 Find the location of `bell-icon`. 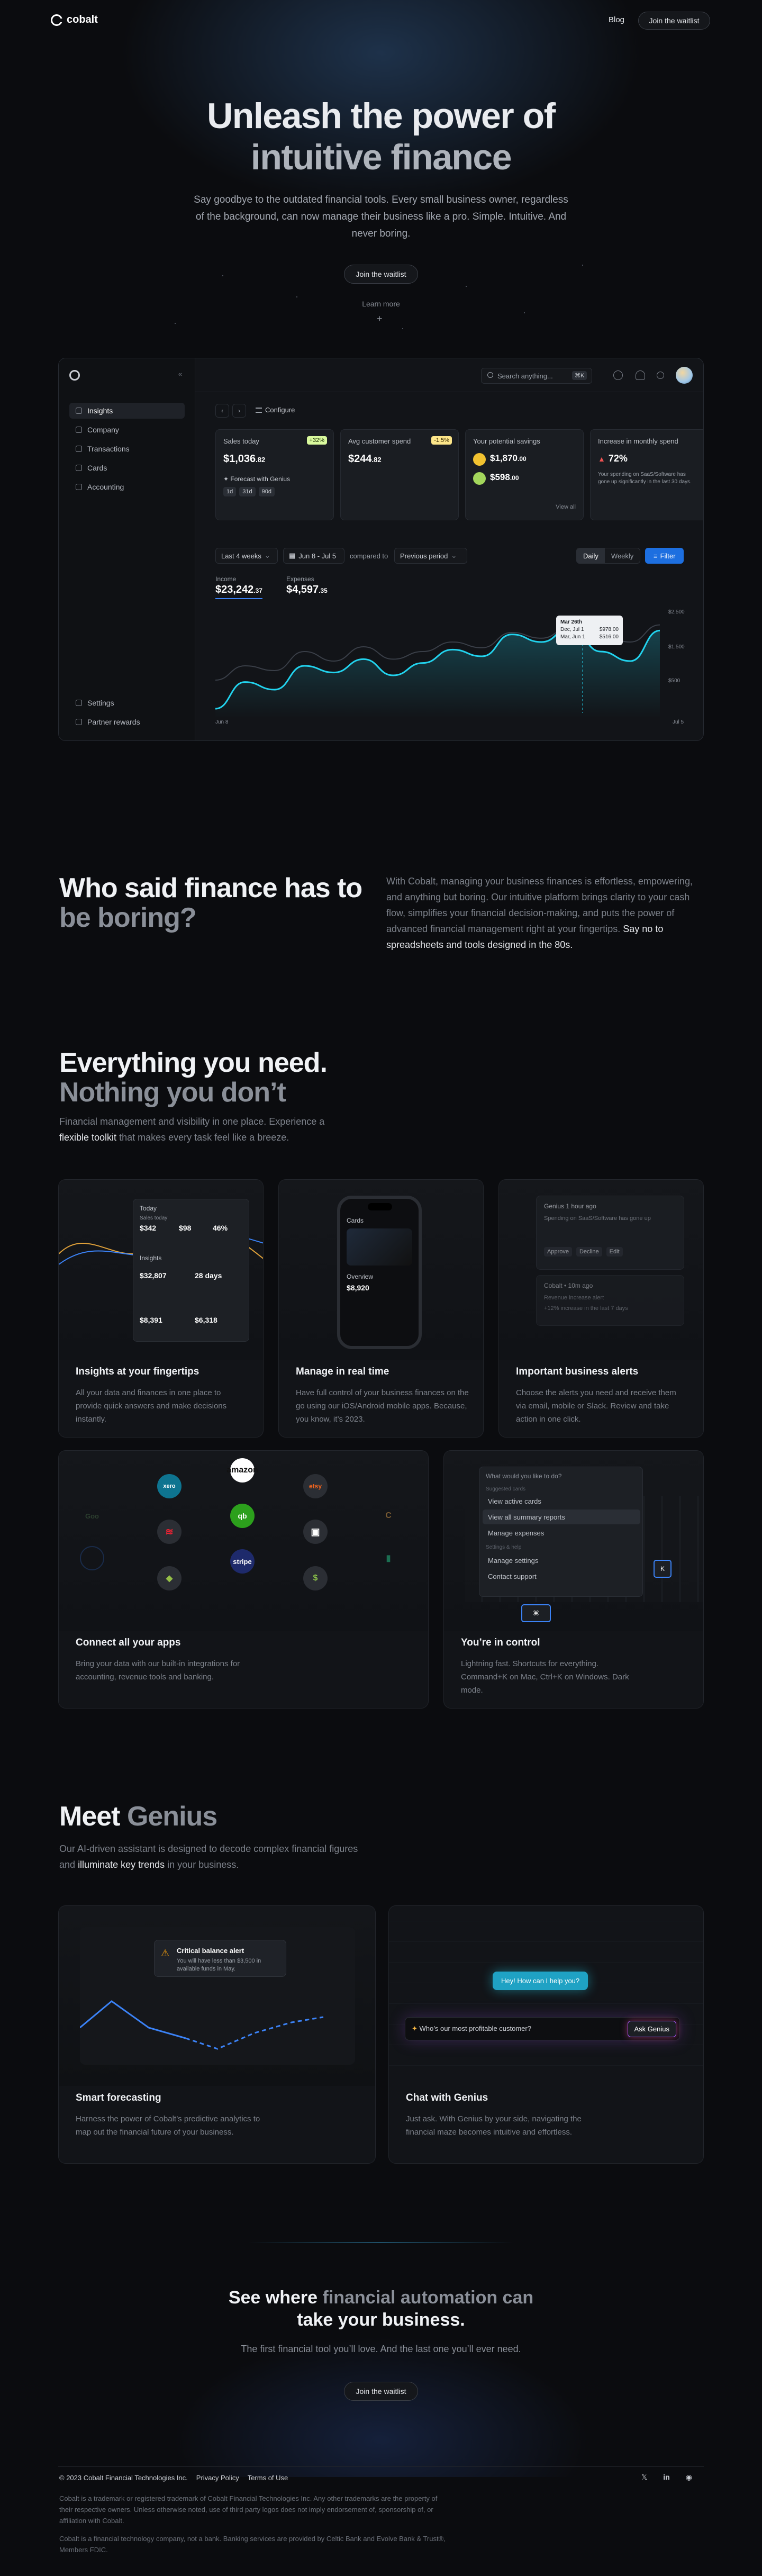

bell-icon is located at coordinates (640, 375).